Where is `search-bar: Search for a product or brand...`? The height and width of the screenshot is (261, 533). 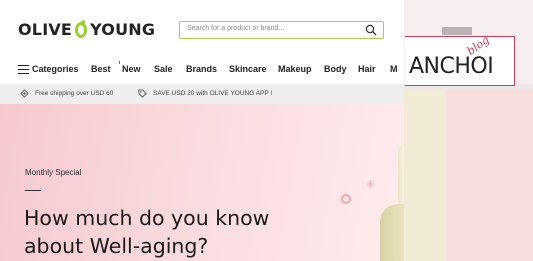
search-bar: Search for a product or brand... is located at coordinates (281, 30).